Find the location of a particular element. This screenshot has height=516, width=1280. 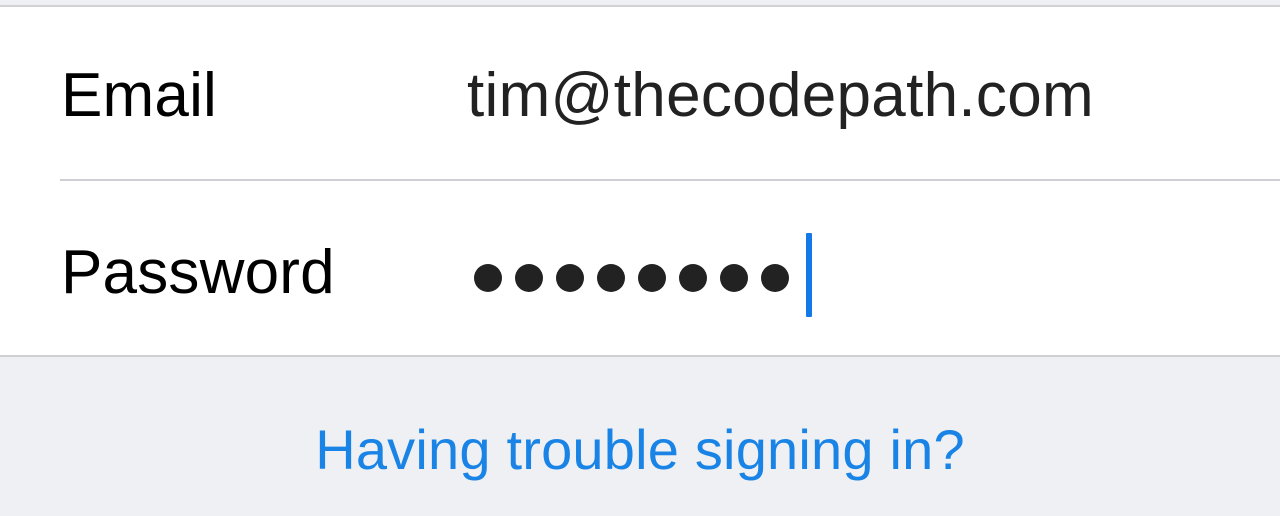

email-field: tim@thecodepath.com is located at coordinates (780, 96).